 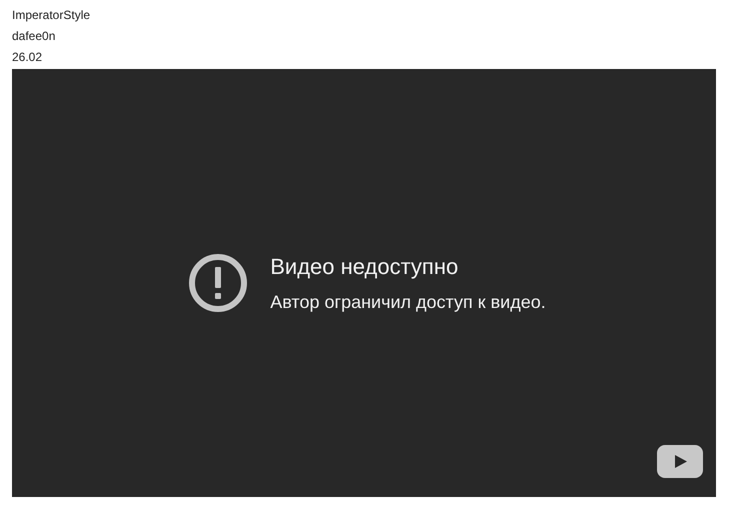 I want to click on text-line: ImperatorStyle, so click(x=52, y=15).